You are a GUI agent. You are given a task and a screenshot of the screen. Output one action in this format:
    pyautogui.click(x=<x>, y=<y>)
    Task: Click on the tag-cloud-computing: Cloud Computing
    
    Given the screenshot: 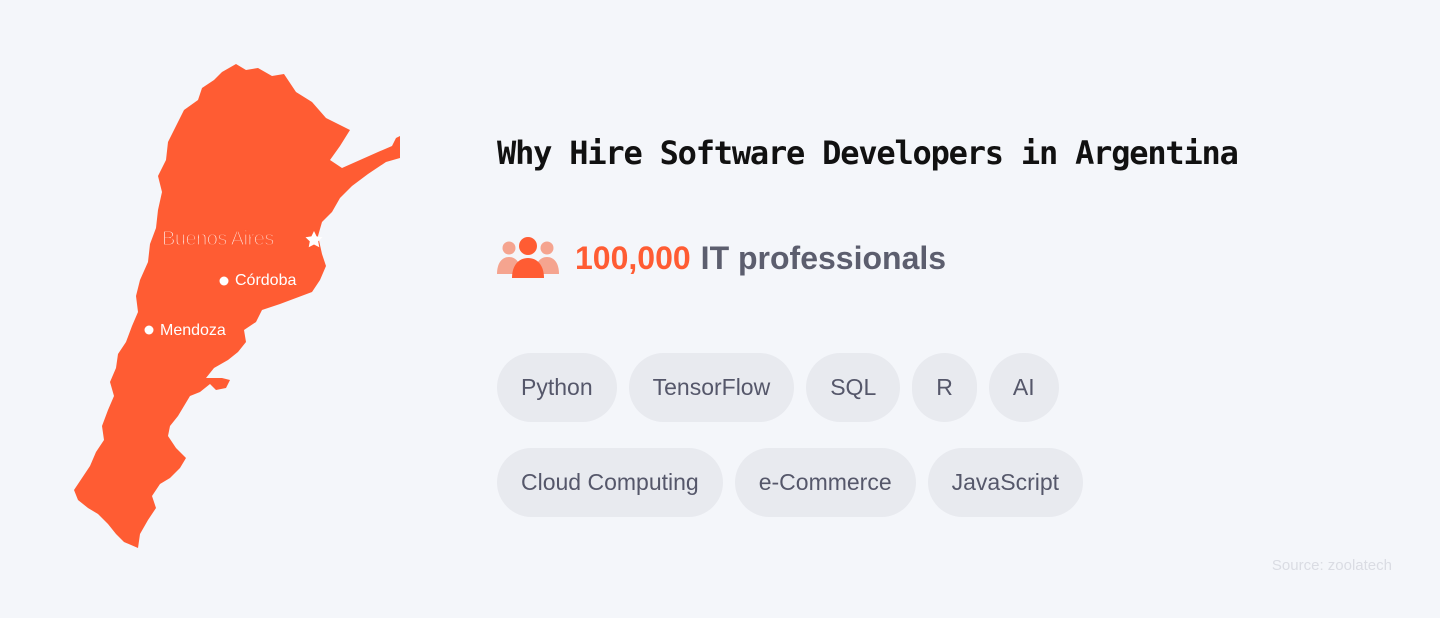 What is the action you would take?
    pyautogui.click(x=610, y=482)
    